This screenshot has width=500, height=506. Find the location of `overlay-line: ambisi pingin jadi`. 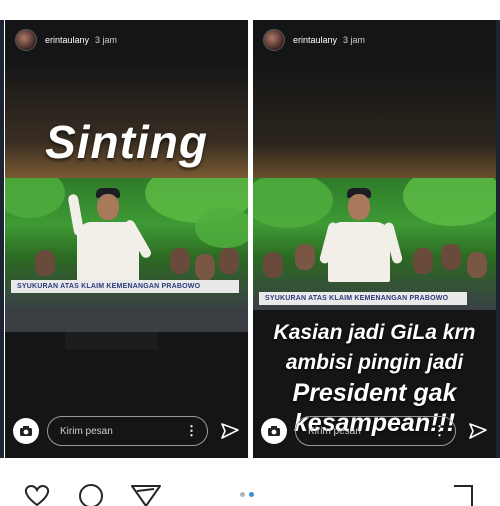

overlay-line: ambisi pingin jadi is located at coordinates (374, 362).